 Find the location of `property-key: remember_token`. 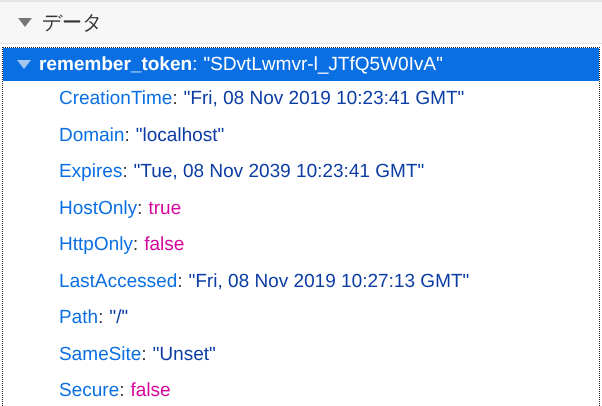

property-key: remember_token is located at coordinates (115, 65).